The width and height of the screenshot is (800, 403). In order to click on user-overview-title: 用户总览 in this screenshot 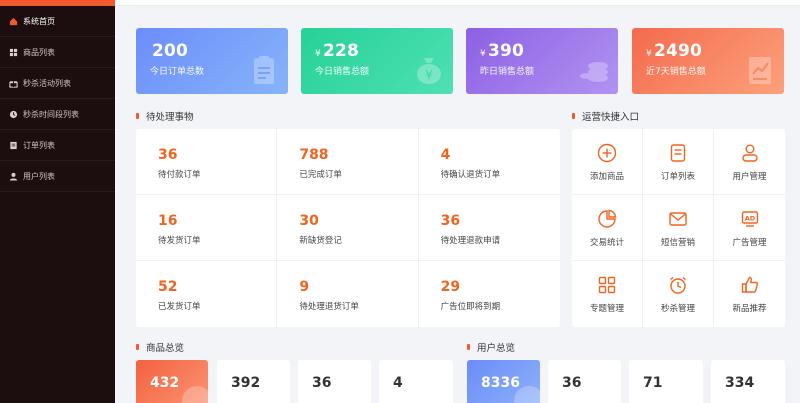, I will do `click(491, 347)`.